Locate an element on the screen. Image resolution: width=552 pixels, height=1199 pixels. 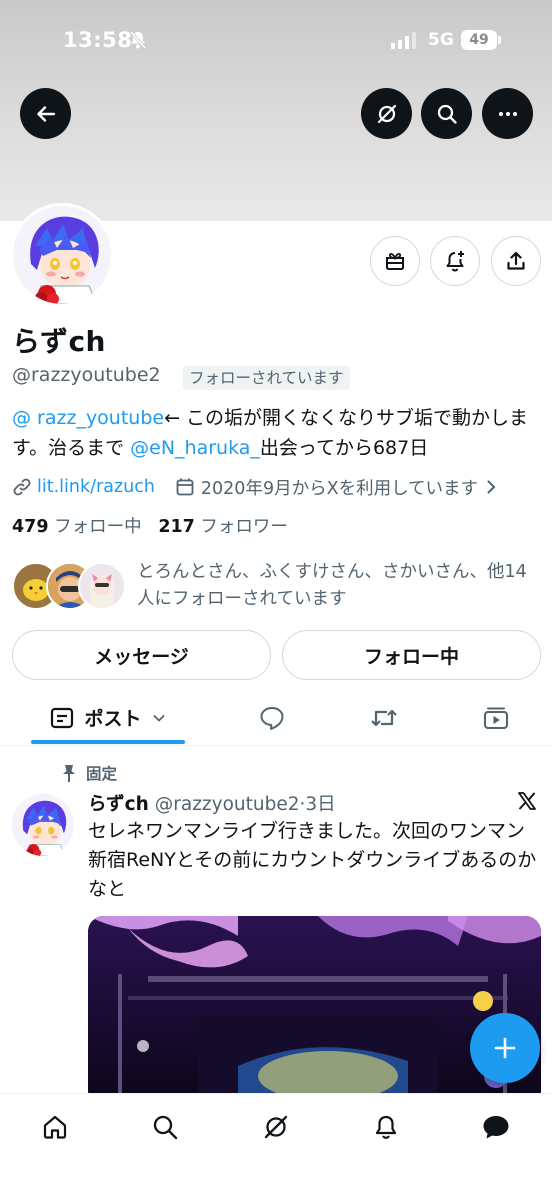
follow-counts: 479 フォロー中 217 フォロワー is located at coordinates (150, 525).